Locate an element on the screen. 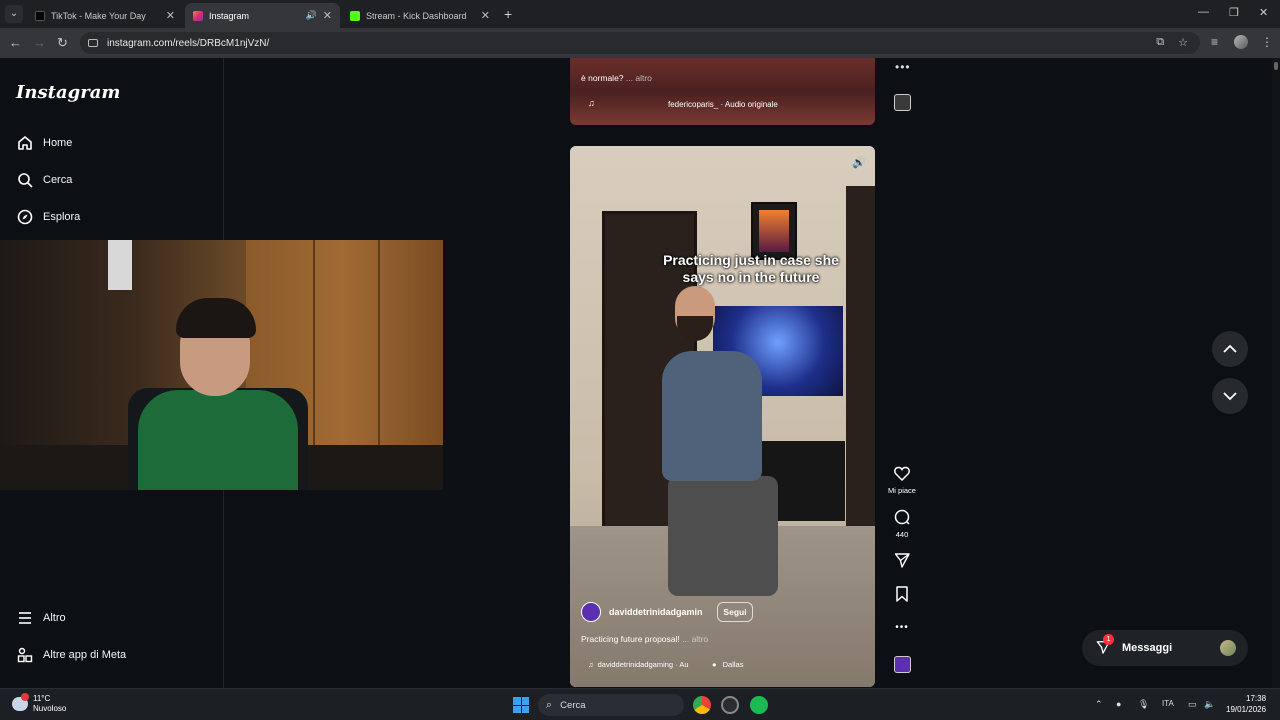  page-scrollbar is located at coordinates (1276, 373).